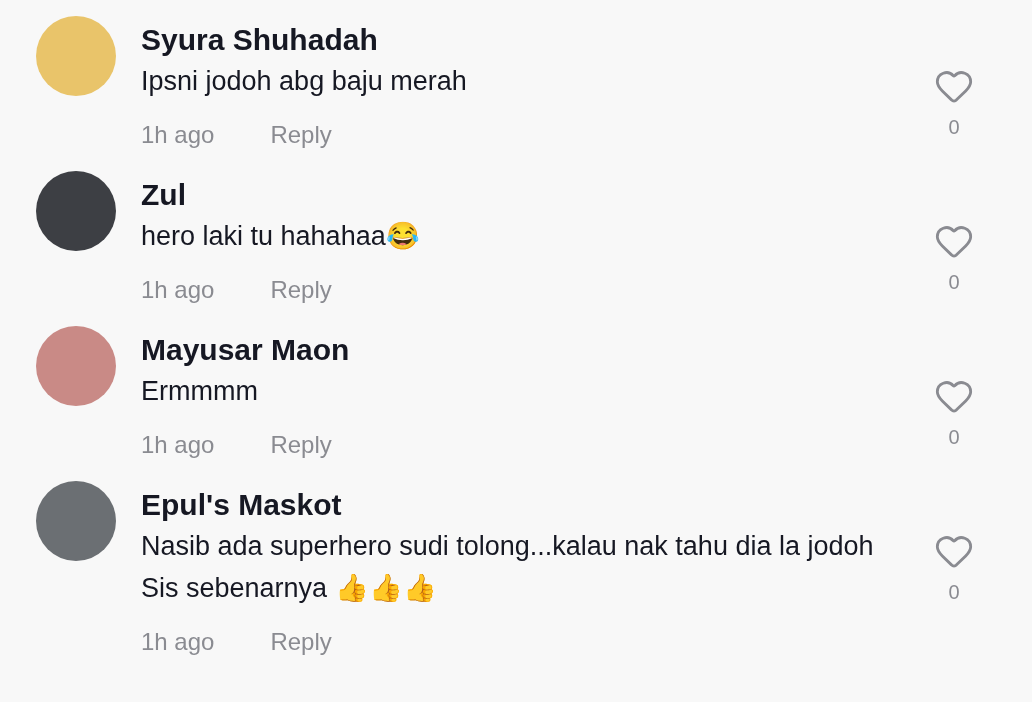 The height and width of the screenshot is (702, 1032). What do you see at coordinates (281, 236) in the screenshot?
I see `comment-text: hero laki tu hahahaa😂` at bounding box center [281, 236].